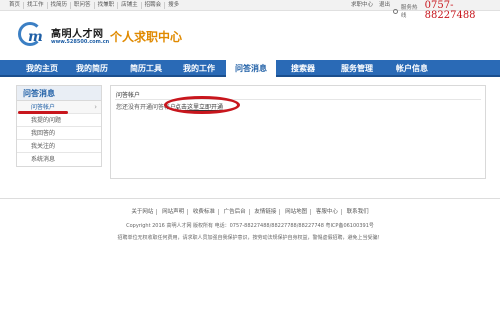 This screenshot has width=500, height=335. What do you see at coordinates (59, 133) in the screenshot?
I see `sidebar-item-my-answers: 我回答的` at bounding box center [59, 133].